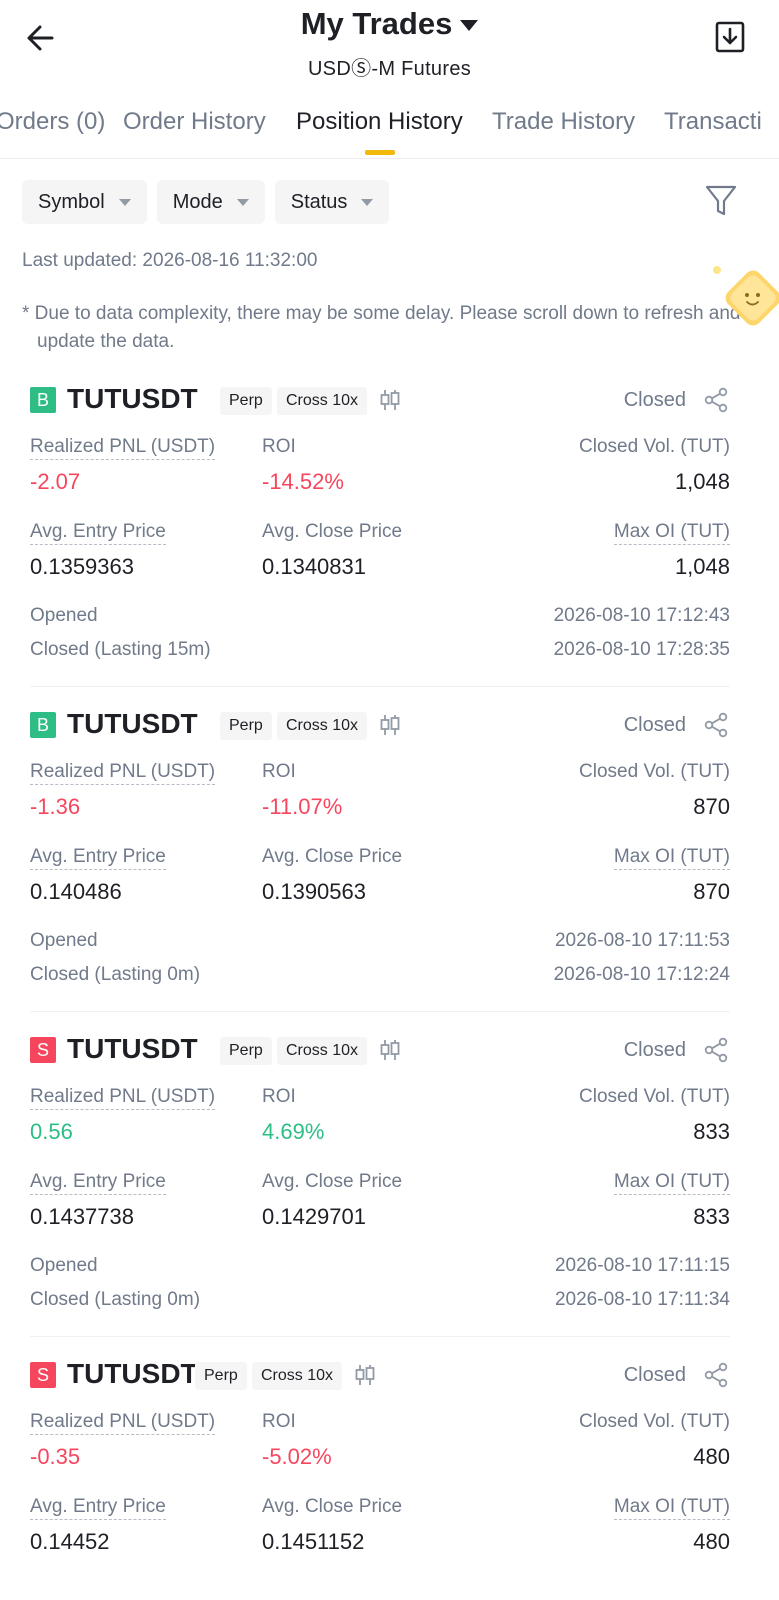  What do you see at coordinates (332, 202) in the screenshot?
I see `status-filter: Status` at bounding box center [332, 202].